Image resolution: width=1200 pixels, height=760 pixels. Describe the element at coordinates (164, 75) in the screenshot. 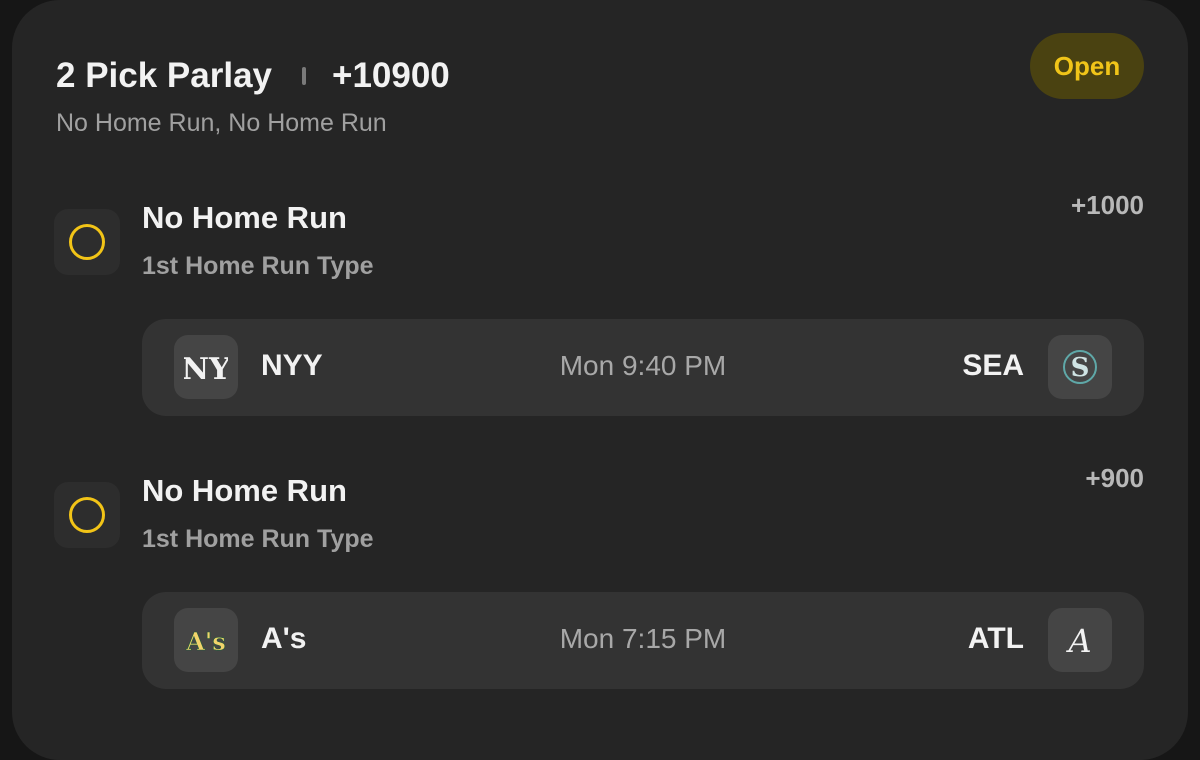

I see `parlay-title: 2 Pick Parlay` at that location.